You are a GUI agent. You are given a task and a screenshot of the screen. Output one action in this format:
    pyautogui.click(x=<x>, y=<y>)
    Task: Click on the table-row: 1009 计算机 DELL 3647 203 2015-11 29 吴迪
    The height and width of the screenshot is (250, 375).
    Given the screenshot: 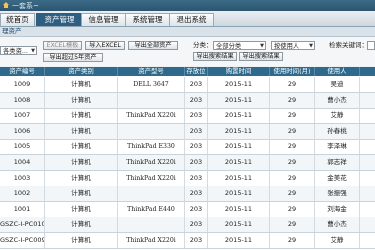 What is the action you would take?
    pyautogui.click(x=187, y=85)
    